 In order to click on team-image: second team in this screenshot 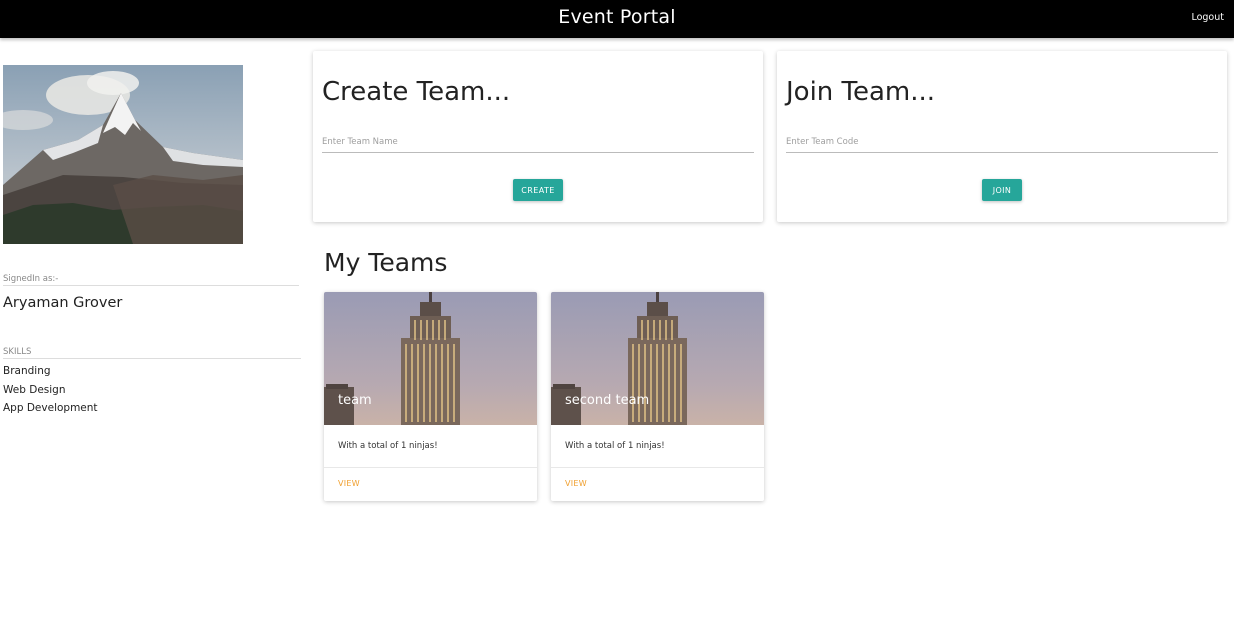, I will do `click(657, 358)`.